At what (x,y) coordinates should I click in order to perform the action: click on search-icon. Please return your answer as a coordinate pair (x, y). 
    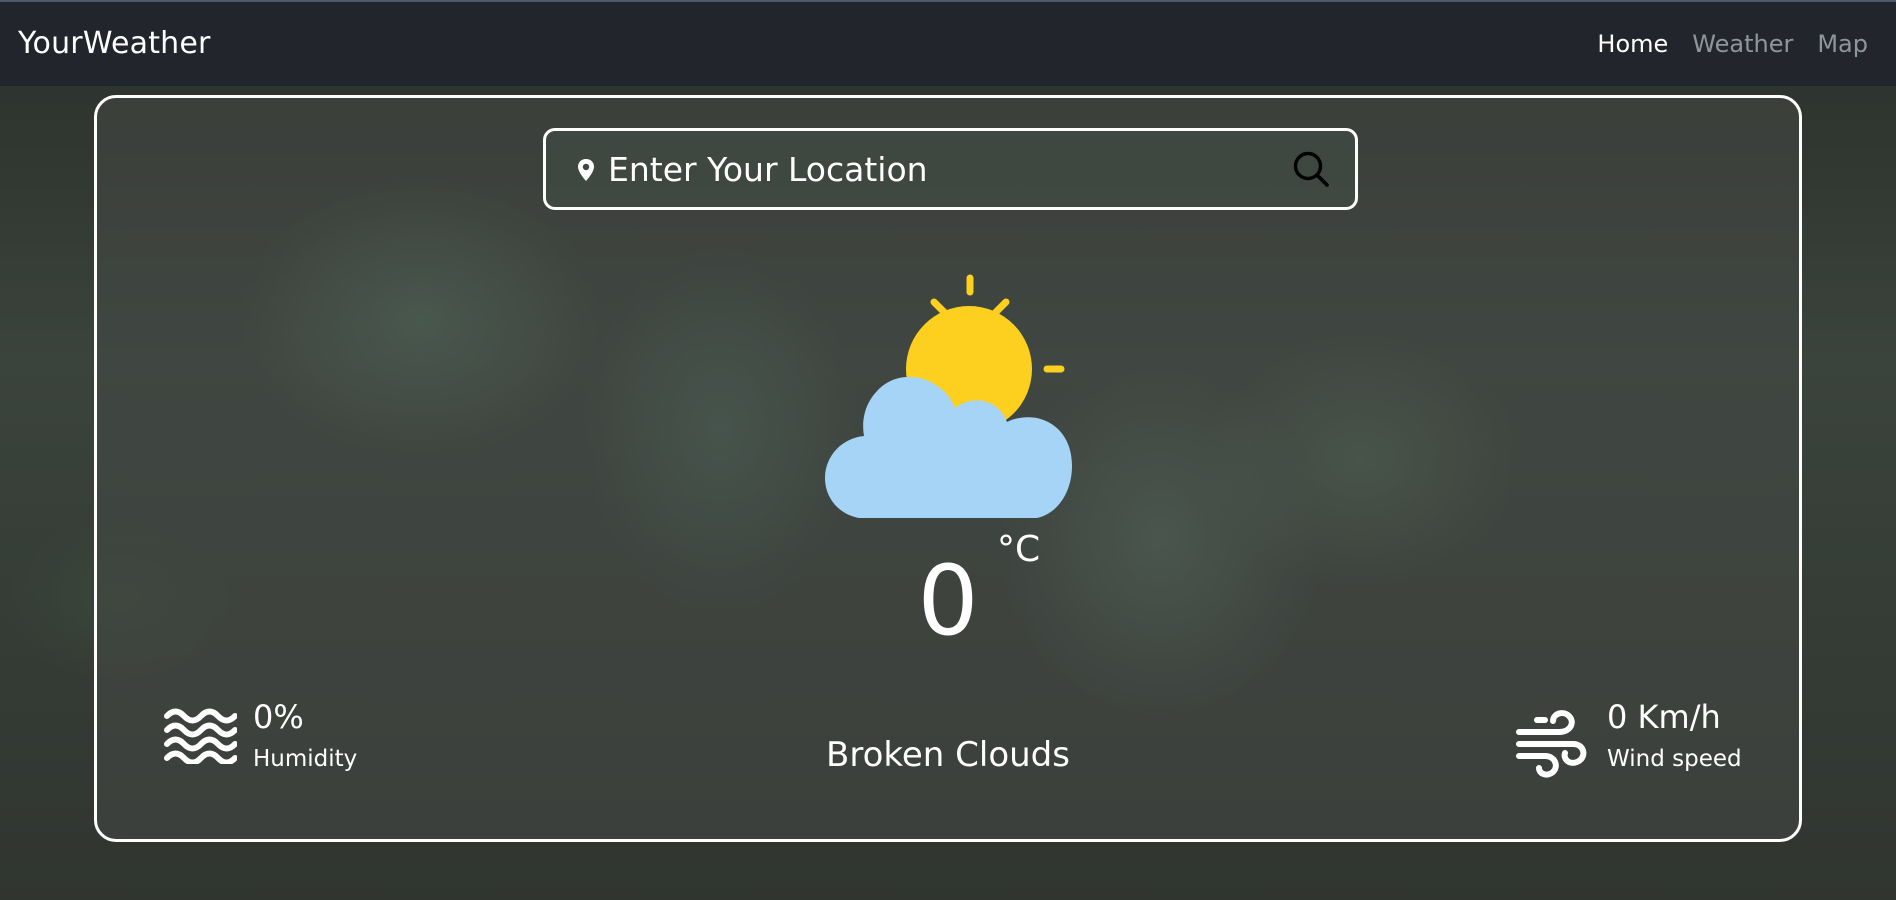
    Looking at the image, I should click on (1312, 170).